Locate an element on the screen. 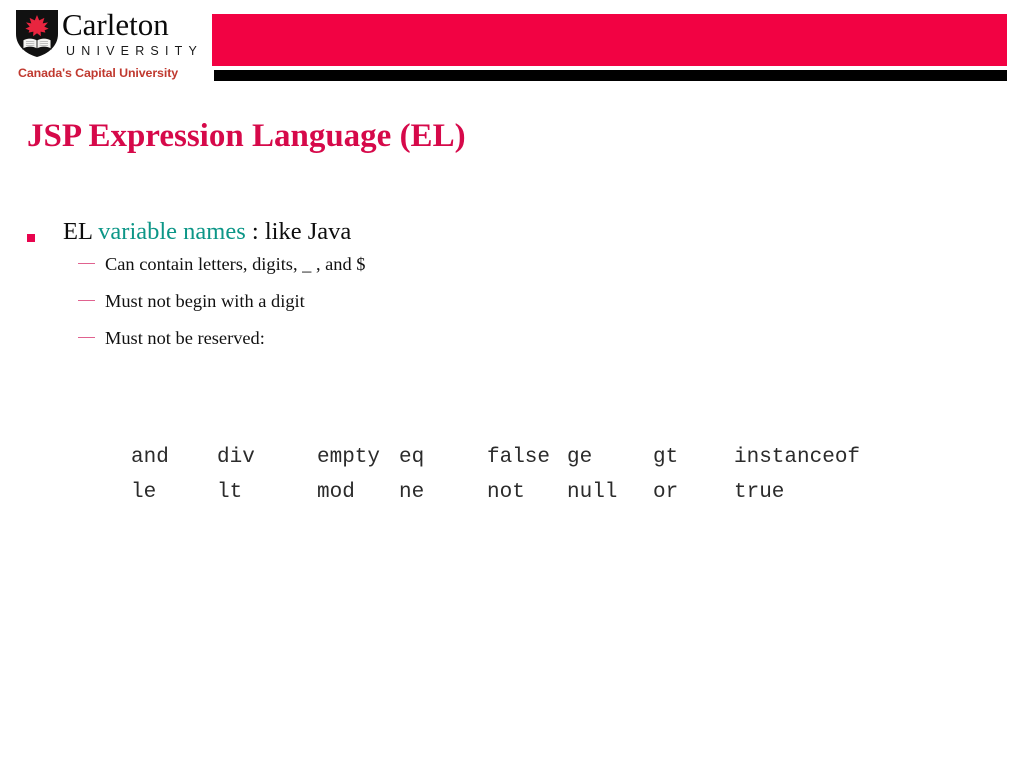 This screenshot has width=1024, height=768. brand-tagline: Canada's Capital University is located at coordinates (98, 73).